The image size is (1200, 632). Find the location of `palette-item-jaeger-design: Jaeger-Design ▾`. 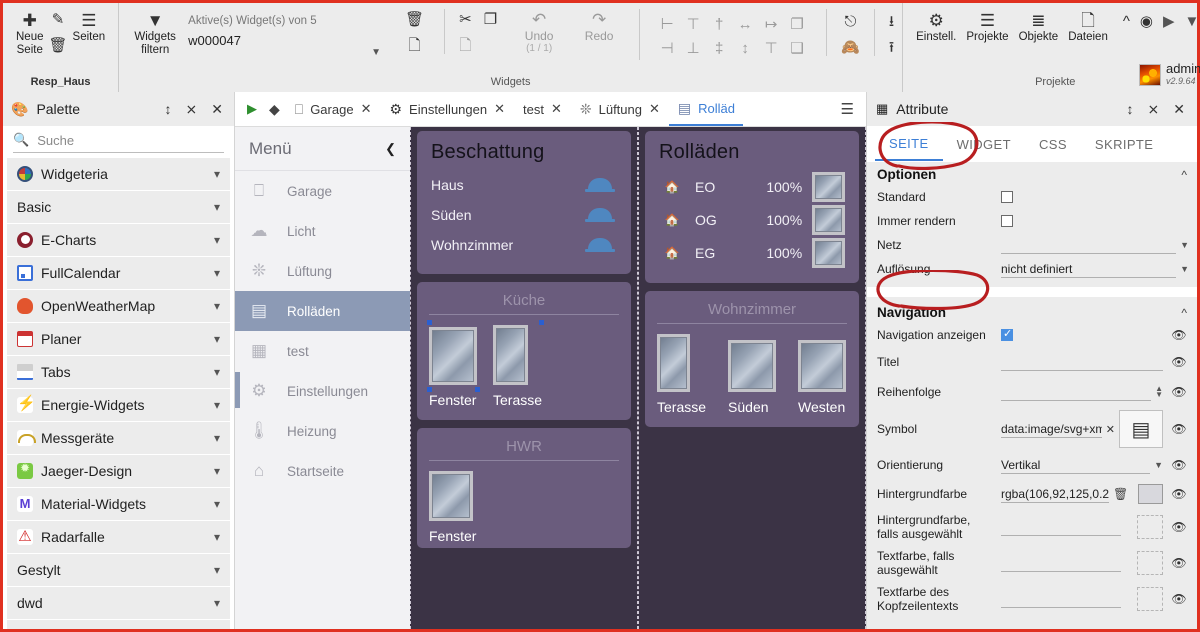

palette-item-jaeger-design: Jaeger-Design ▾ is located at coordinates (118, 471).